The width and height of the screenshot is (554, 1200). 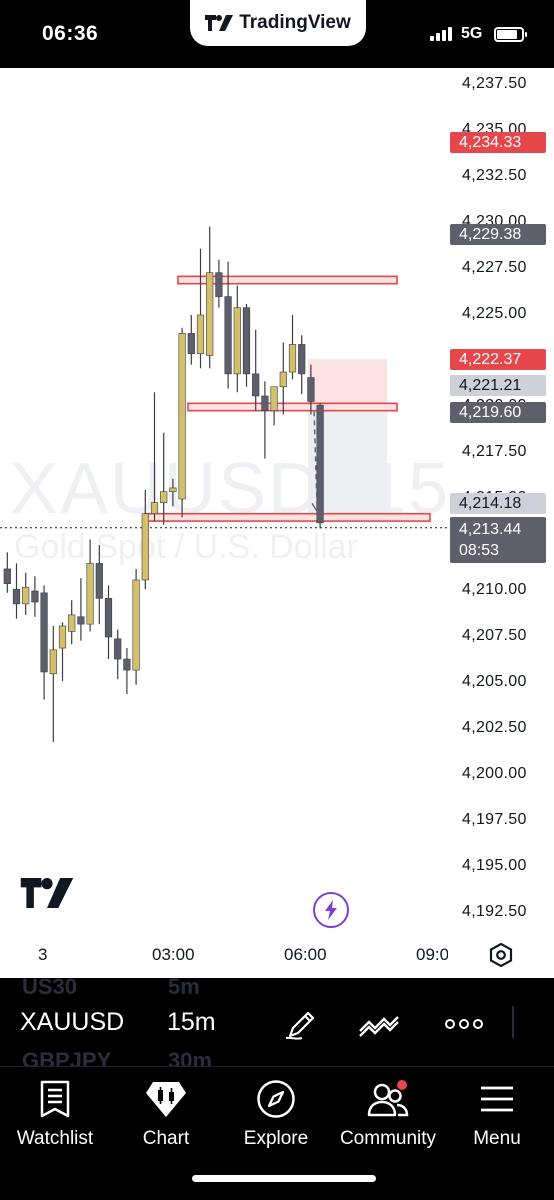 What do you see at coordinates (494, 635) in the screenshot?
I see `price-axis-label: 4,207.50` at bounding box center [494, 635].